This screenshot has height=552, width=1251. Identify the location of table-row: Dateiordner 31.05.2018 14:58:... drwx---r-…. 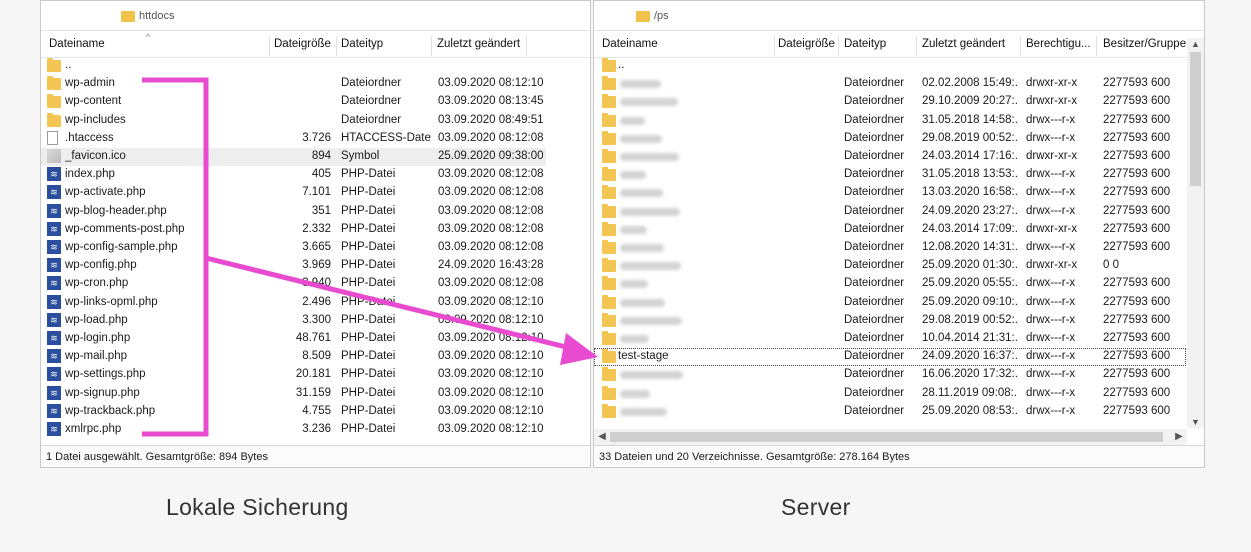
(890, 121).